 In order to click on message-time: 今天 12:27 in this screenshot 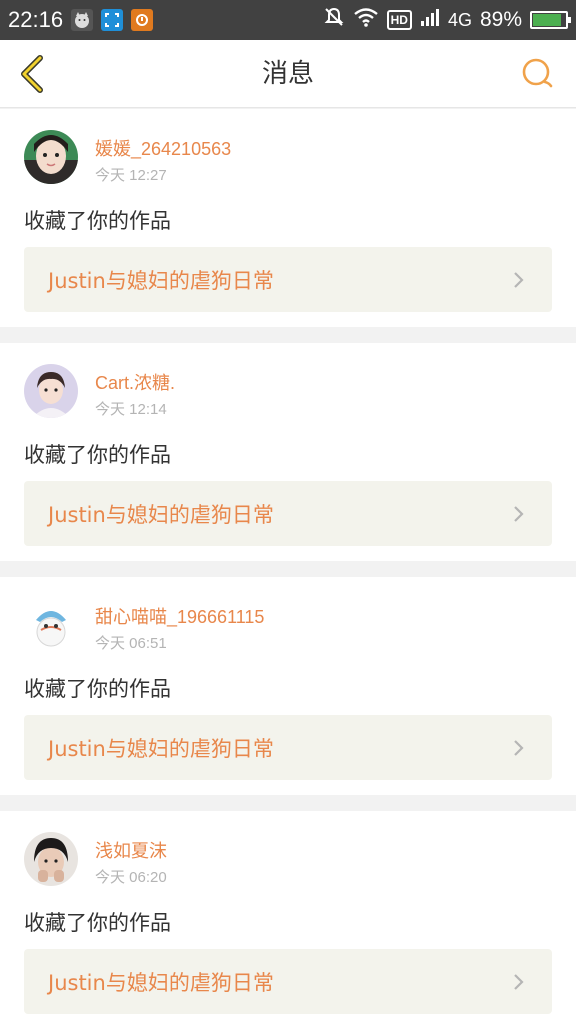, I will do `click(131, 175)`.